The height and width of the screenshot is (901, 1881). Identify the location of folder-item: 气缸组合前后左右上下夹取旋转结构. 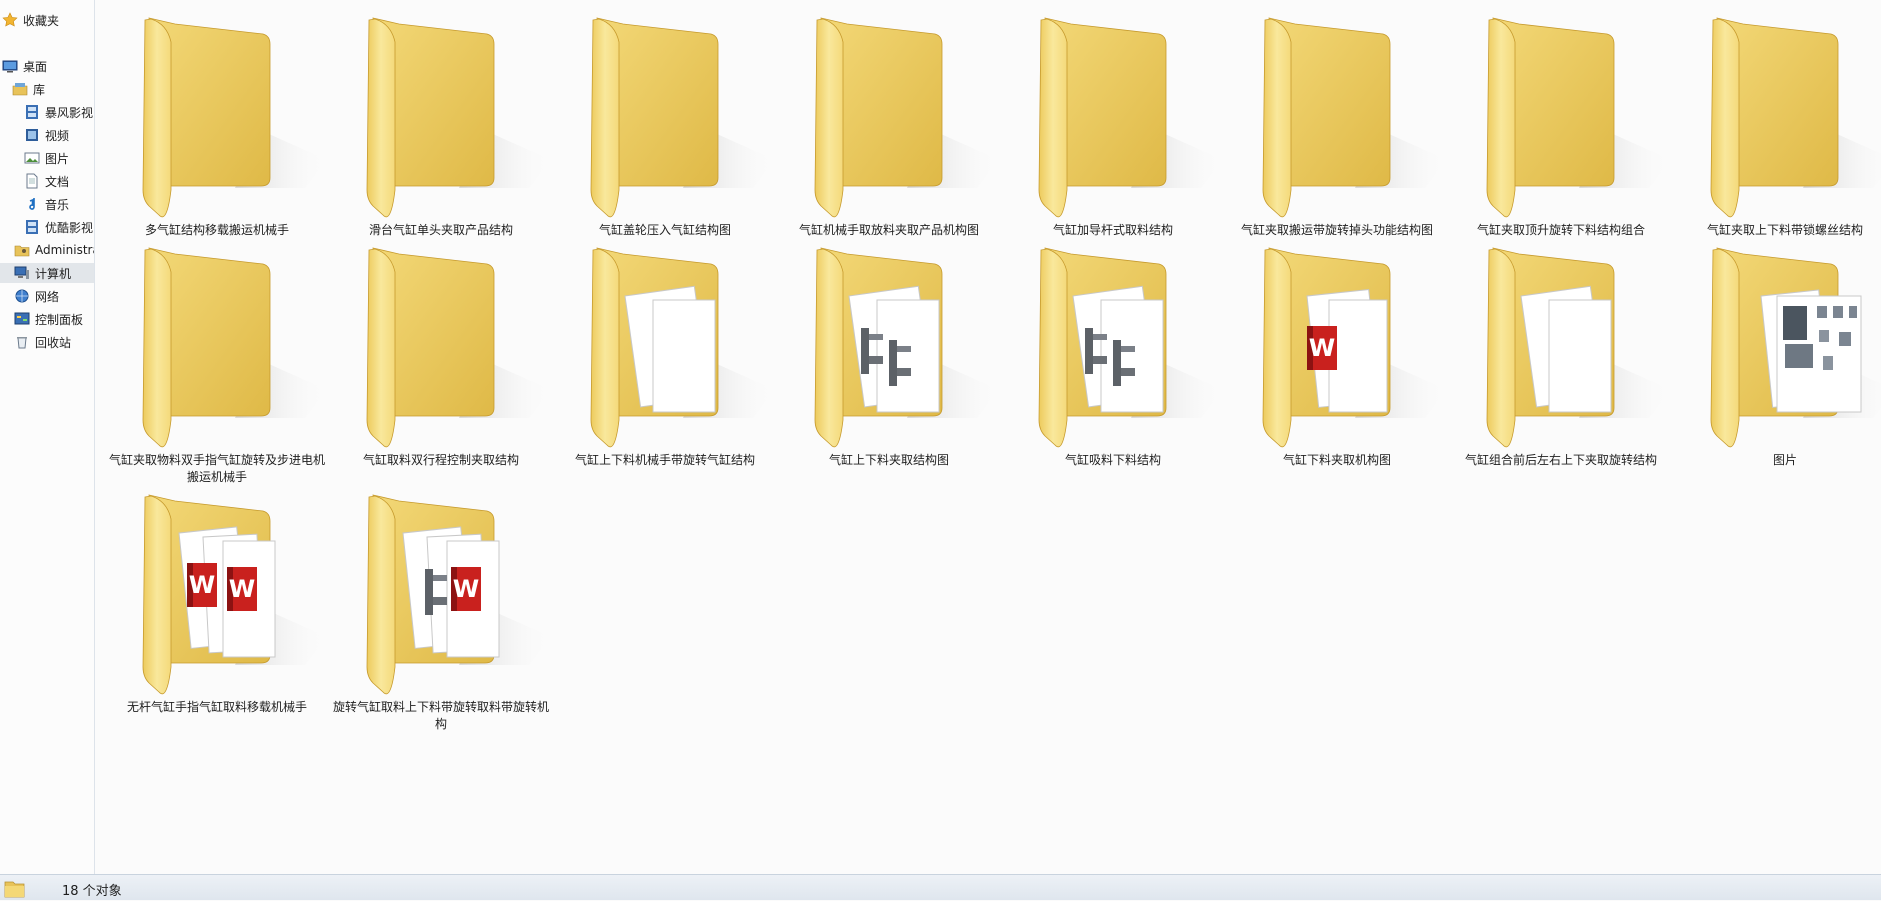
(1561, 354).